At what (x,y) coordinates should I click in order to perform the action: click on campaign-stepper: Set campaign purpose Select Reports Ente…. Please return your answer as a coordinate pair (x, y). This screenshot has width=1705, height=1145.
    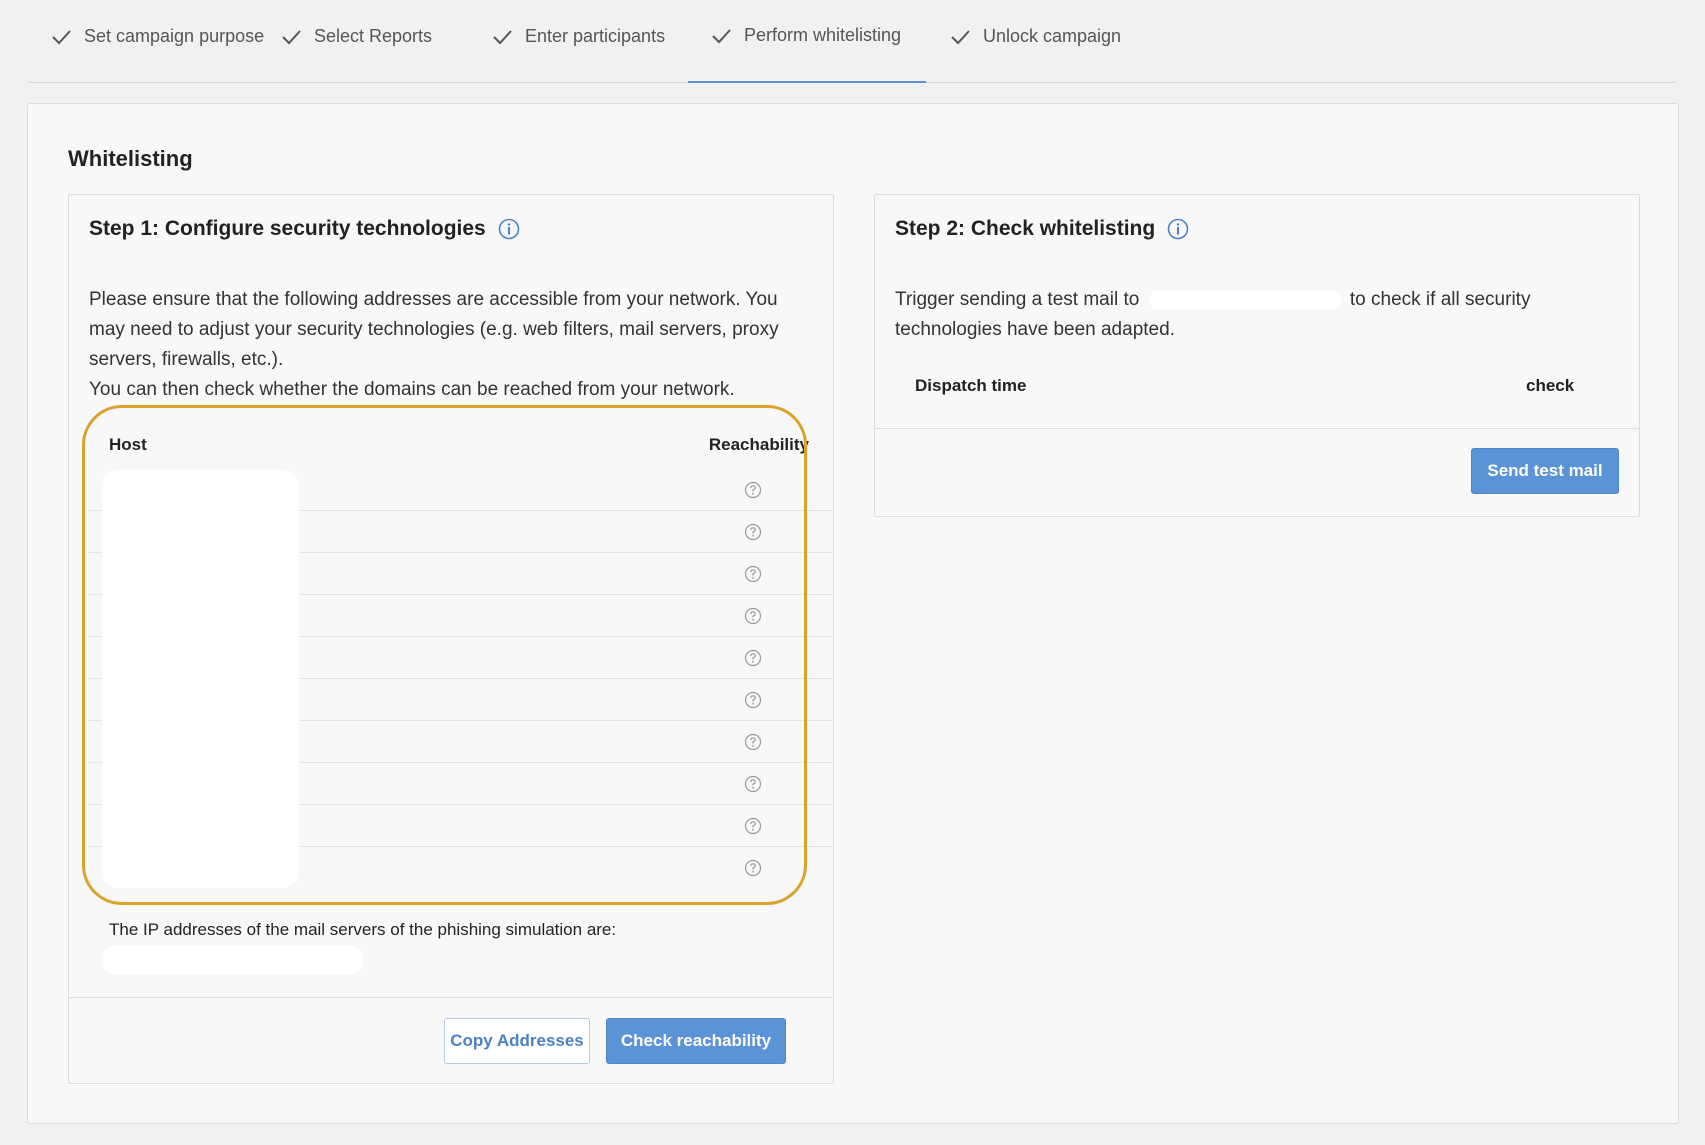
    Looking at the image, I should click on (852, 41).